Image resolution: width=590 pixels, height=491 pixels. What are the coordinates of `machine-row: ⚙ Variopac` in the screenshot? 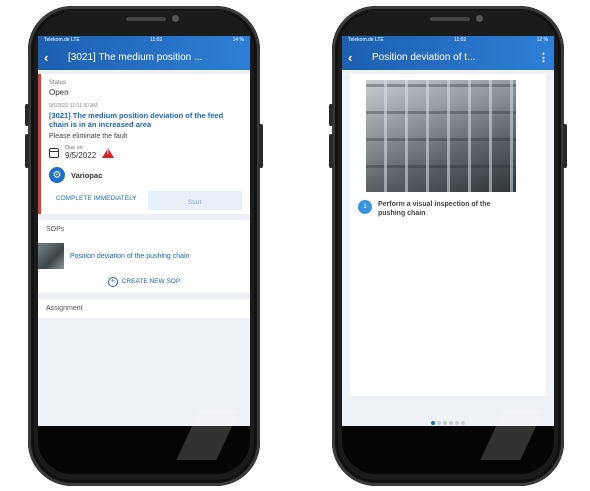 It's located at (145, 175).